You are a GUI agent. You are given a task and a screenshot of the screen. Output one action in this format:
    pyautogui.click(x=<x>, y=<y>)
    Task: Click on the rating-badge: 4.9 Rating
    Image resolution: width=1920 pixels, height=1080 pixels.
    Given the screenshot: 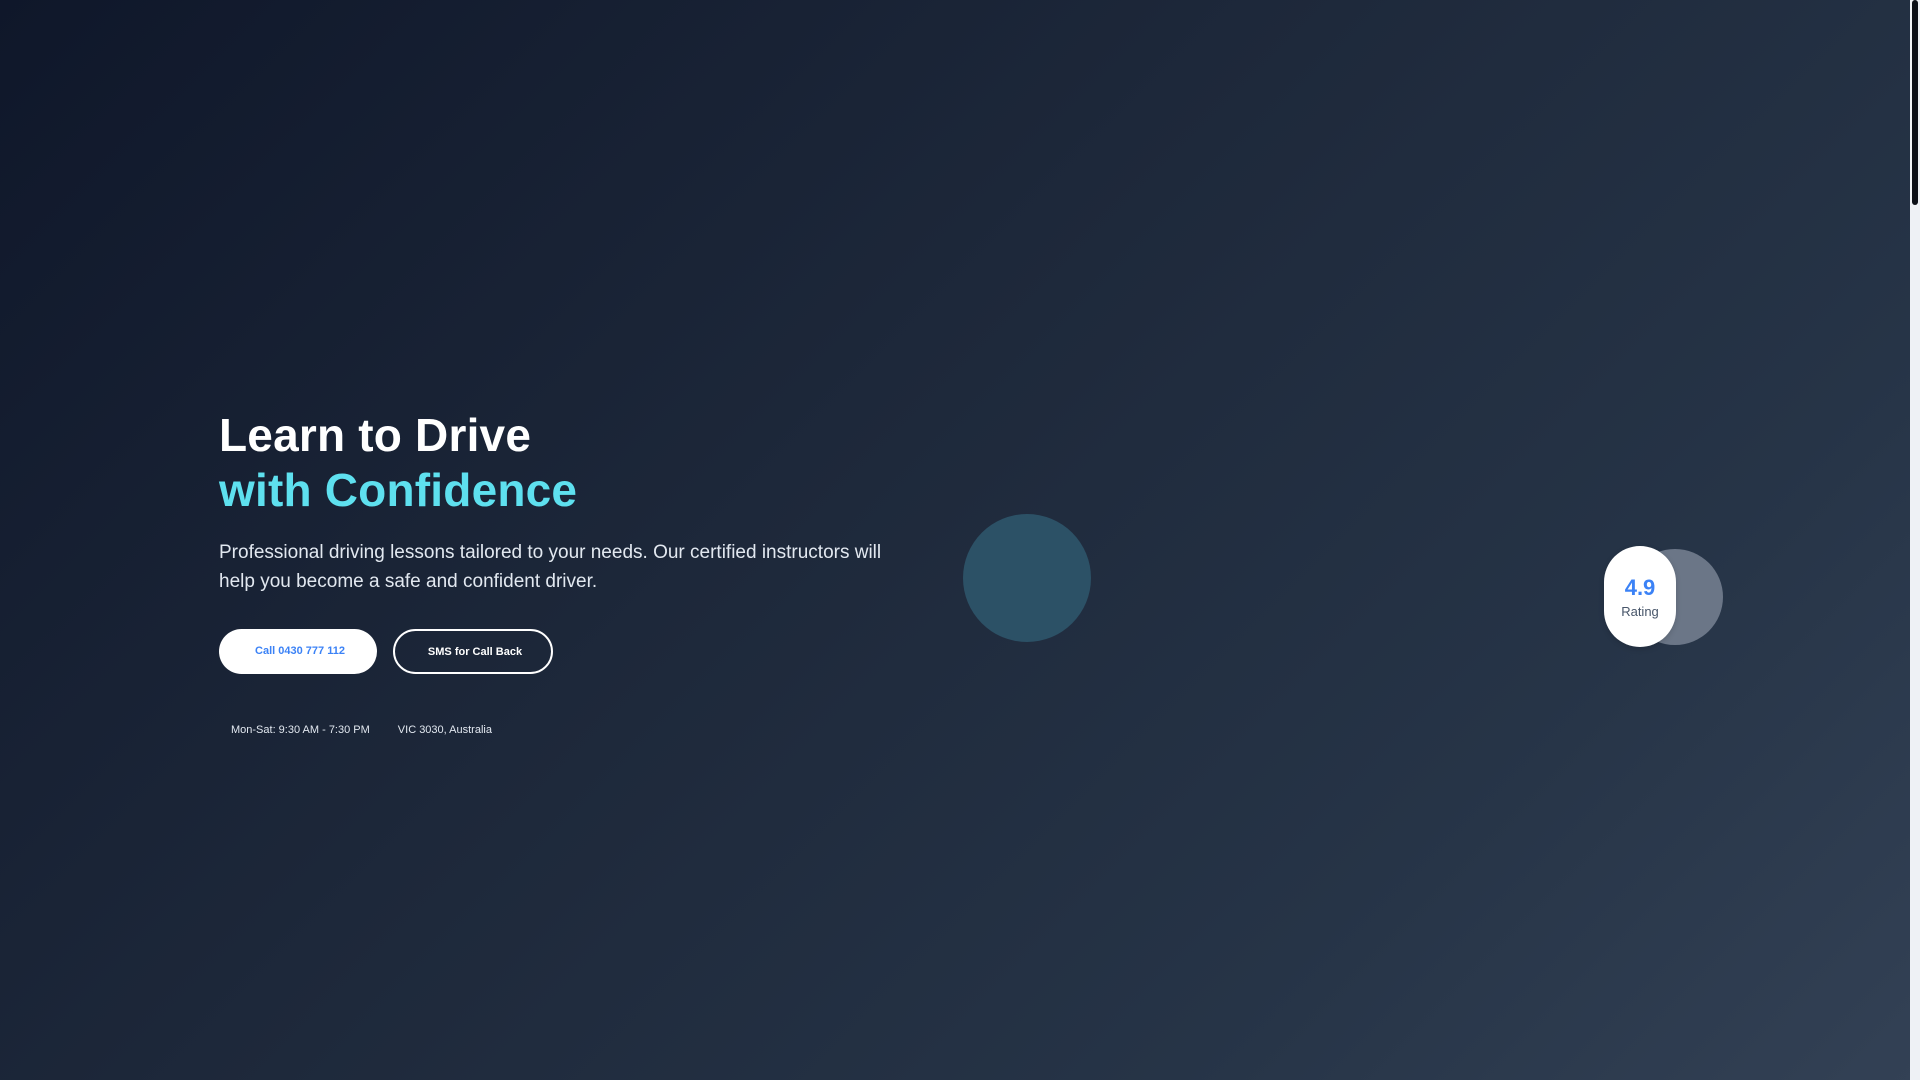 What is the action you would take?
    pyautogui.click(x=1640, y=596)
    